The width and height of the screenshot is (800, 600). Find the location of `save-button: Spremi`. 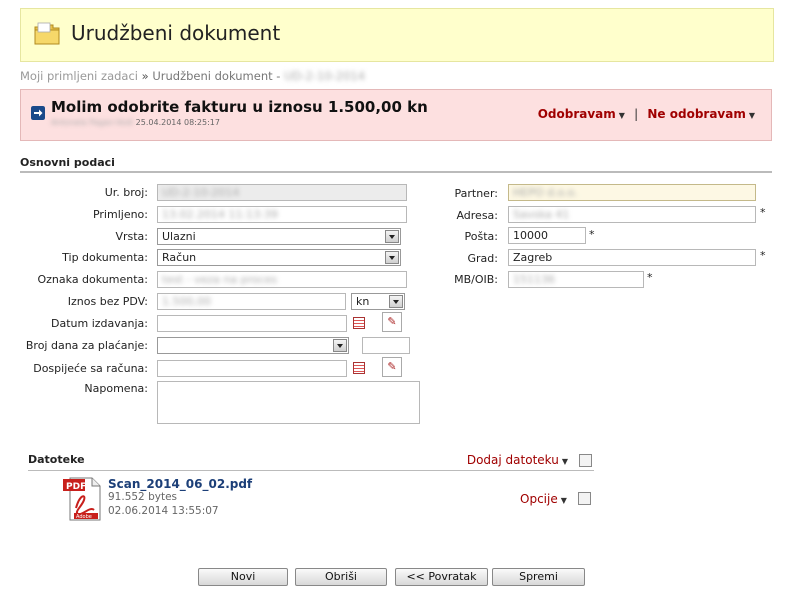

save-button: Spremi is located at coordinates (538, 577).